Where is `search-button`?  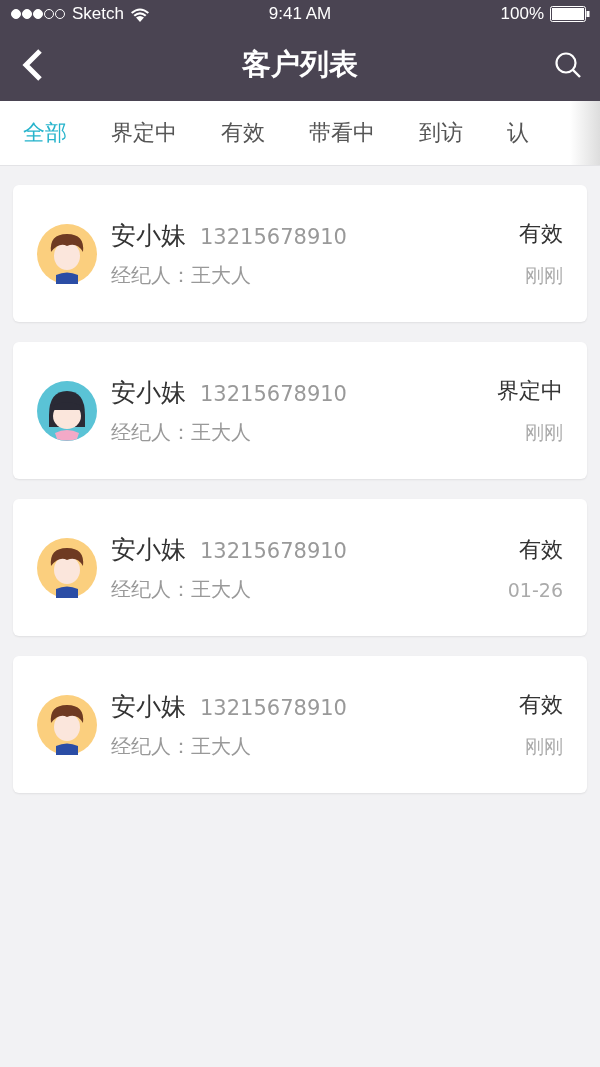 search-button is located at coordinates (568, 64).